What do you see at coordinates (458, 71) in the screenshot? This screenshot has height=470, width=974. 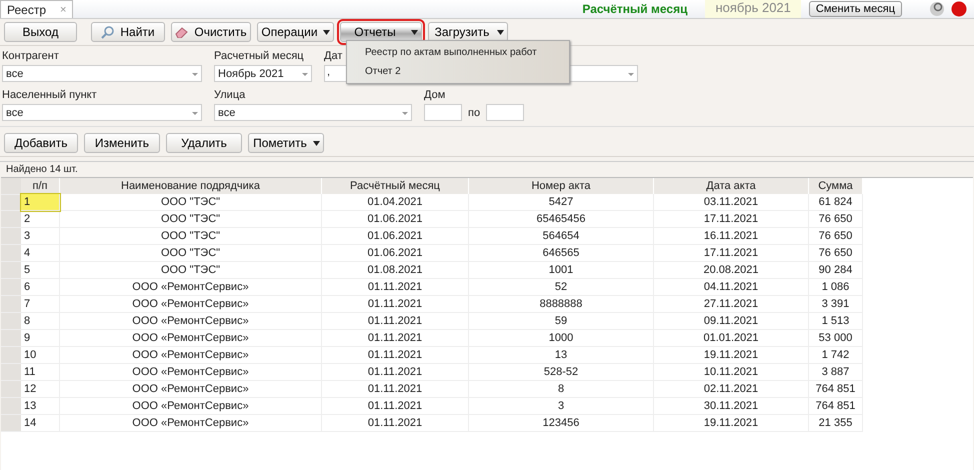 I see `menu-item: Отчет 2` at bounding box center [458, 71].